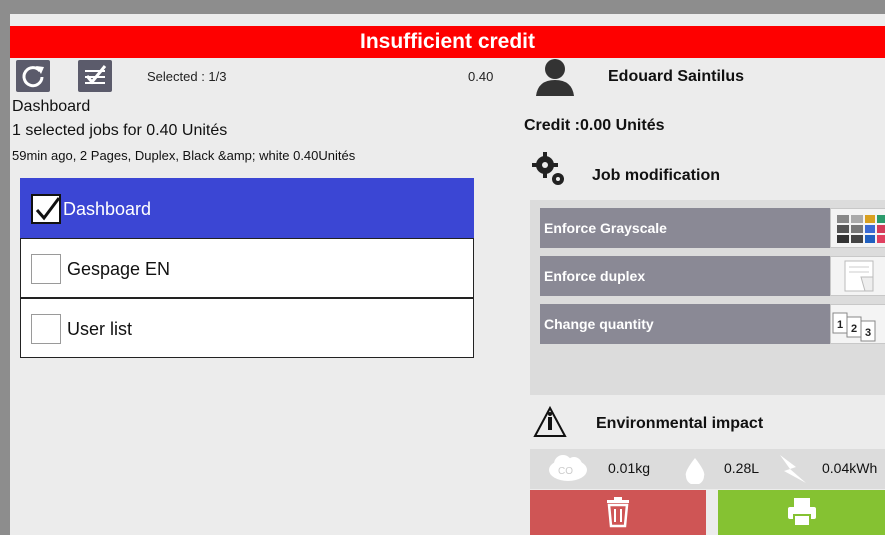 This screenshot has height=535, width=885. What do you see at coordinates (868, 333) in the screenshot?
I see `svg-text: 3` at bounding box center [868, 333].